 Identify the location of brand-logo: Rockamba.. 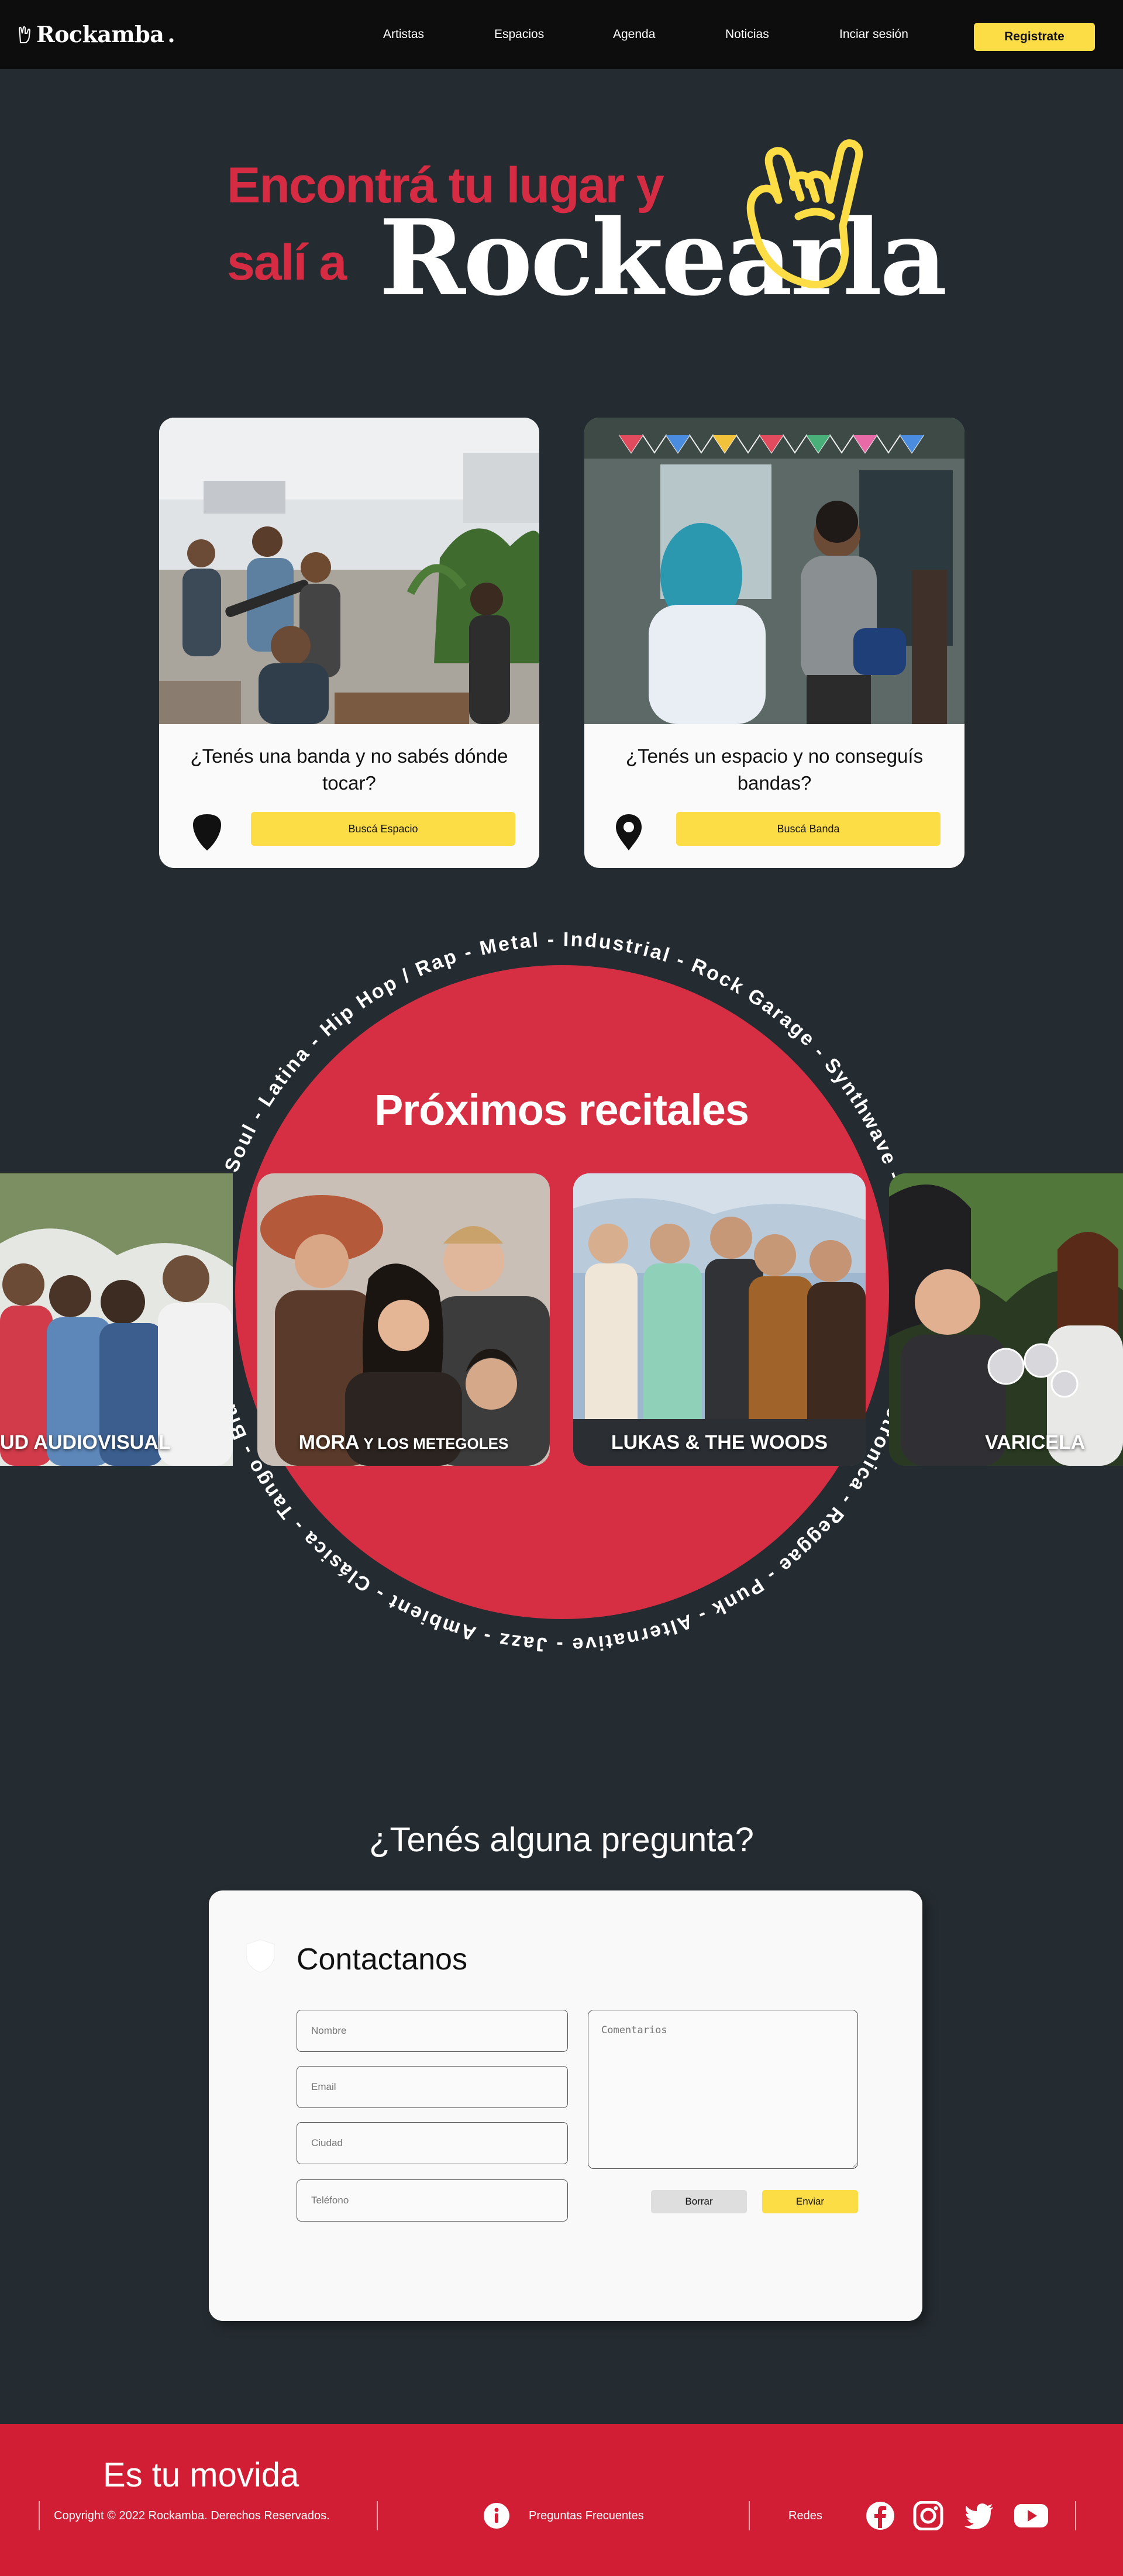
(96, 34).